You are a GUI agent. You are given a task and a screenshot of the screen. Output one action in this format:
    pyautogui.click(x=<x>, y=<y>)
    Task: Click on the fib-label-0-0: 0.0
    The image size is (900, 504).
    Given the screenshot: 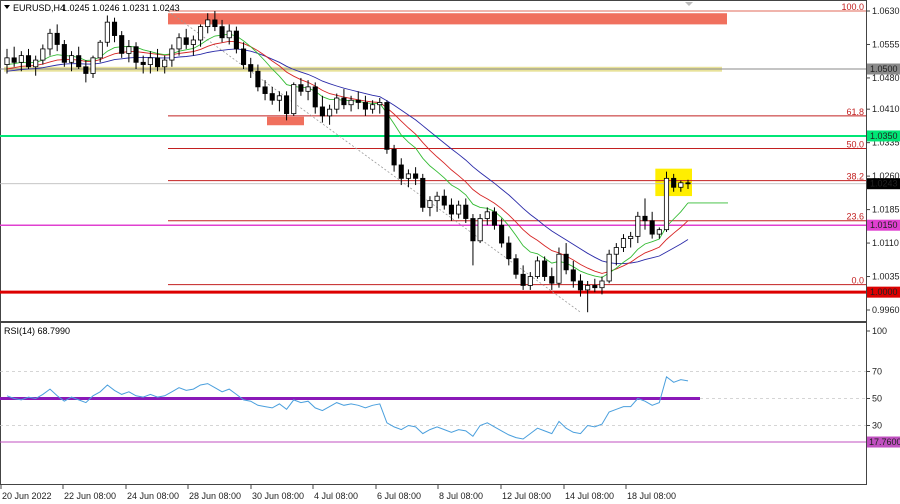 What is the action you would take?
    pyautogui.click(x=857, y=281)
    